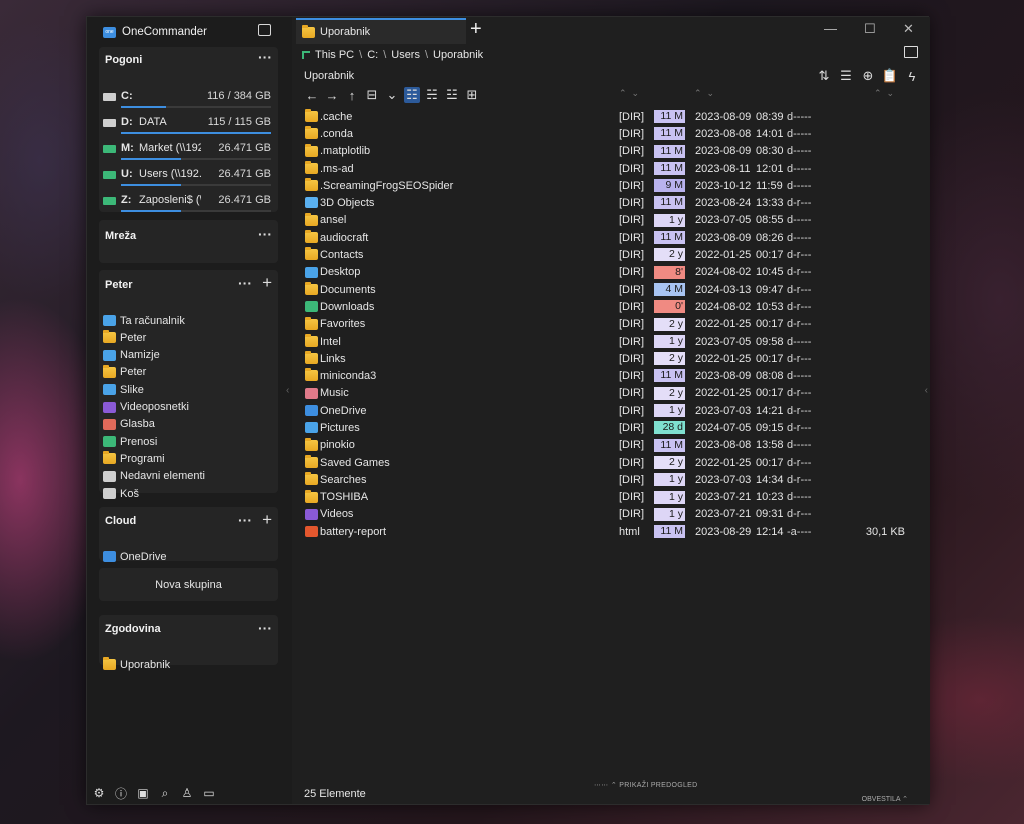 The height and width of the screenshot is (824, 1024). Describe the element at coordinates (609, 202) in the screenshot. I see `file-row: 3D Objects [DIR] 11 M 2023-08-24 13:33 d-r---` at that location.